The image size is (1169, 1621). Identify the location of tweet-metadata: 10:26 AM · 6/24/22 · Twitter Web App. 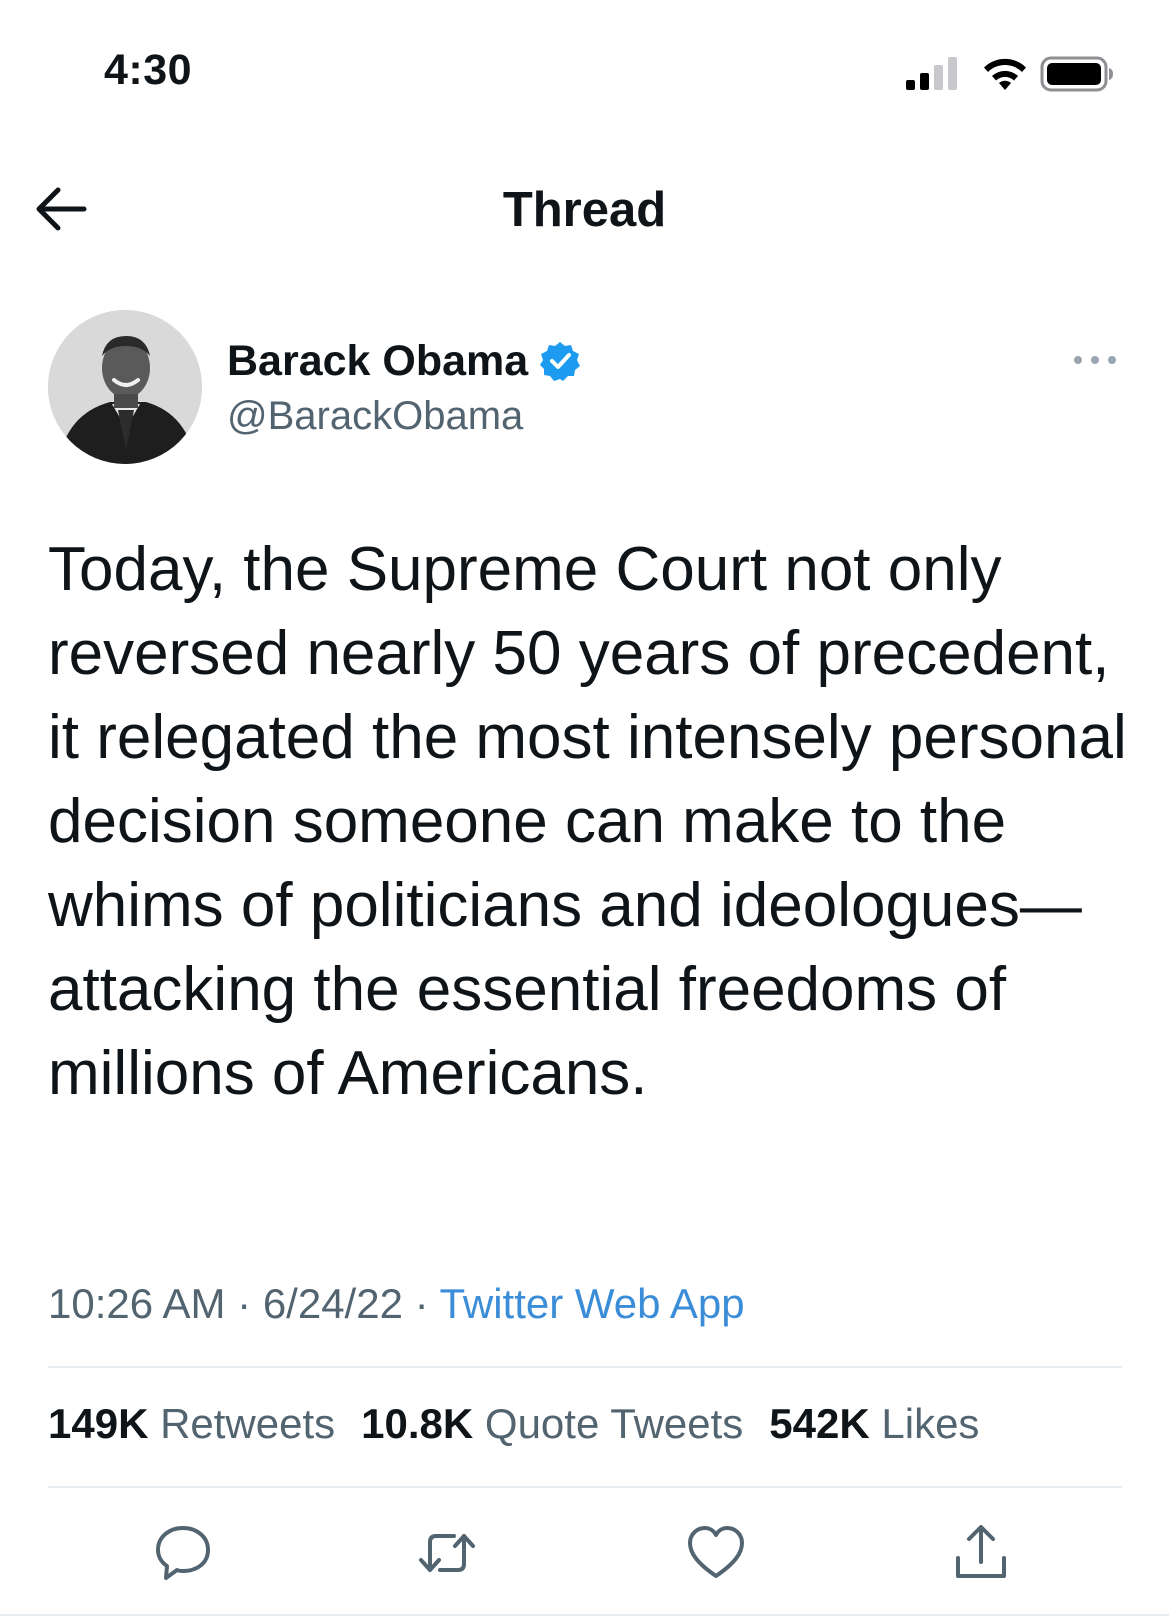
(396, 1304).